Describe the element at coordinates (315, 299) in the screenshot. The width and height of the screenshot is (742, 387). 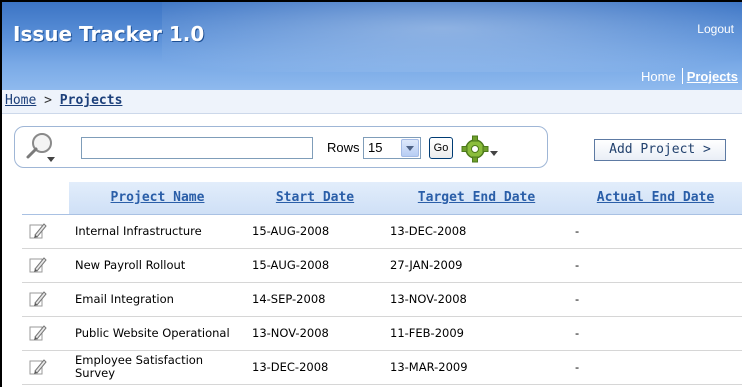
I see `start-date-cell: 14-SEP-2008` at that location.